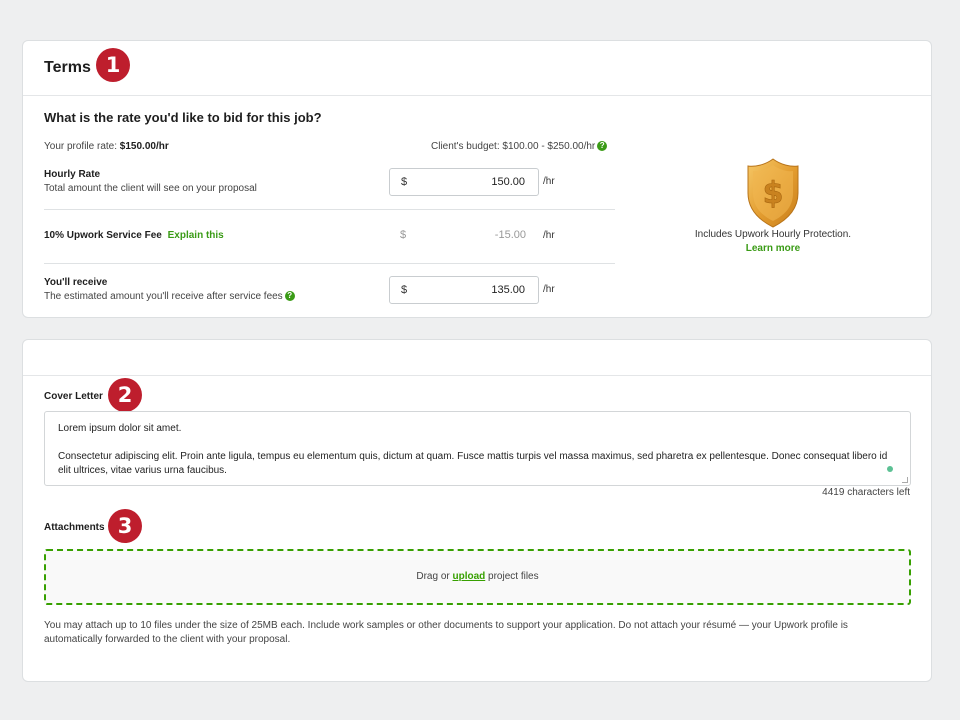  I want to click on service-fee-amount: $ -15.00, so click(464, 236).